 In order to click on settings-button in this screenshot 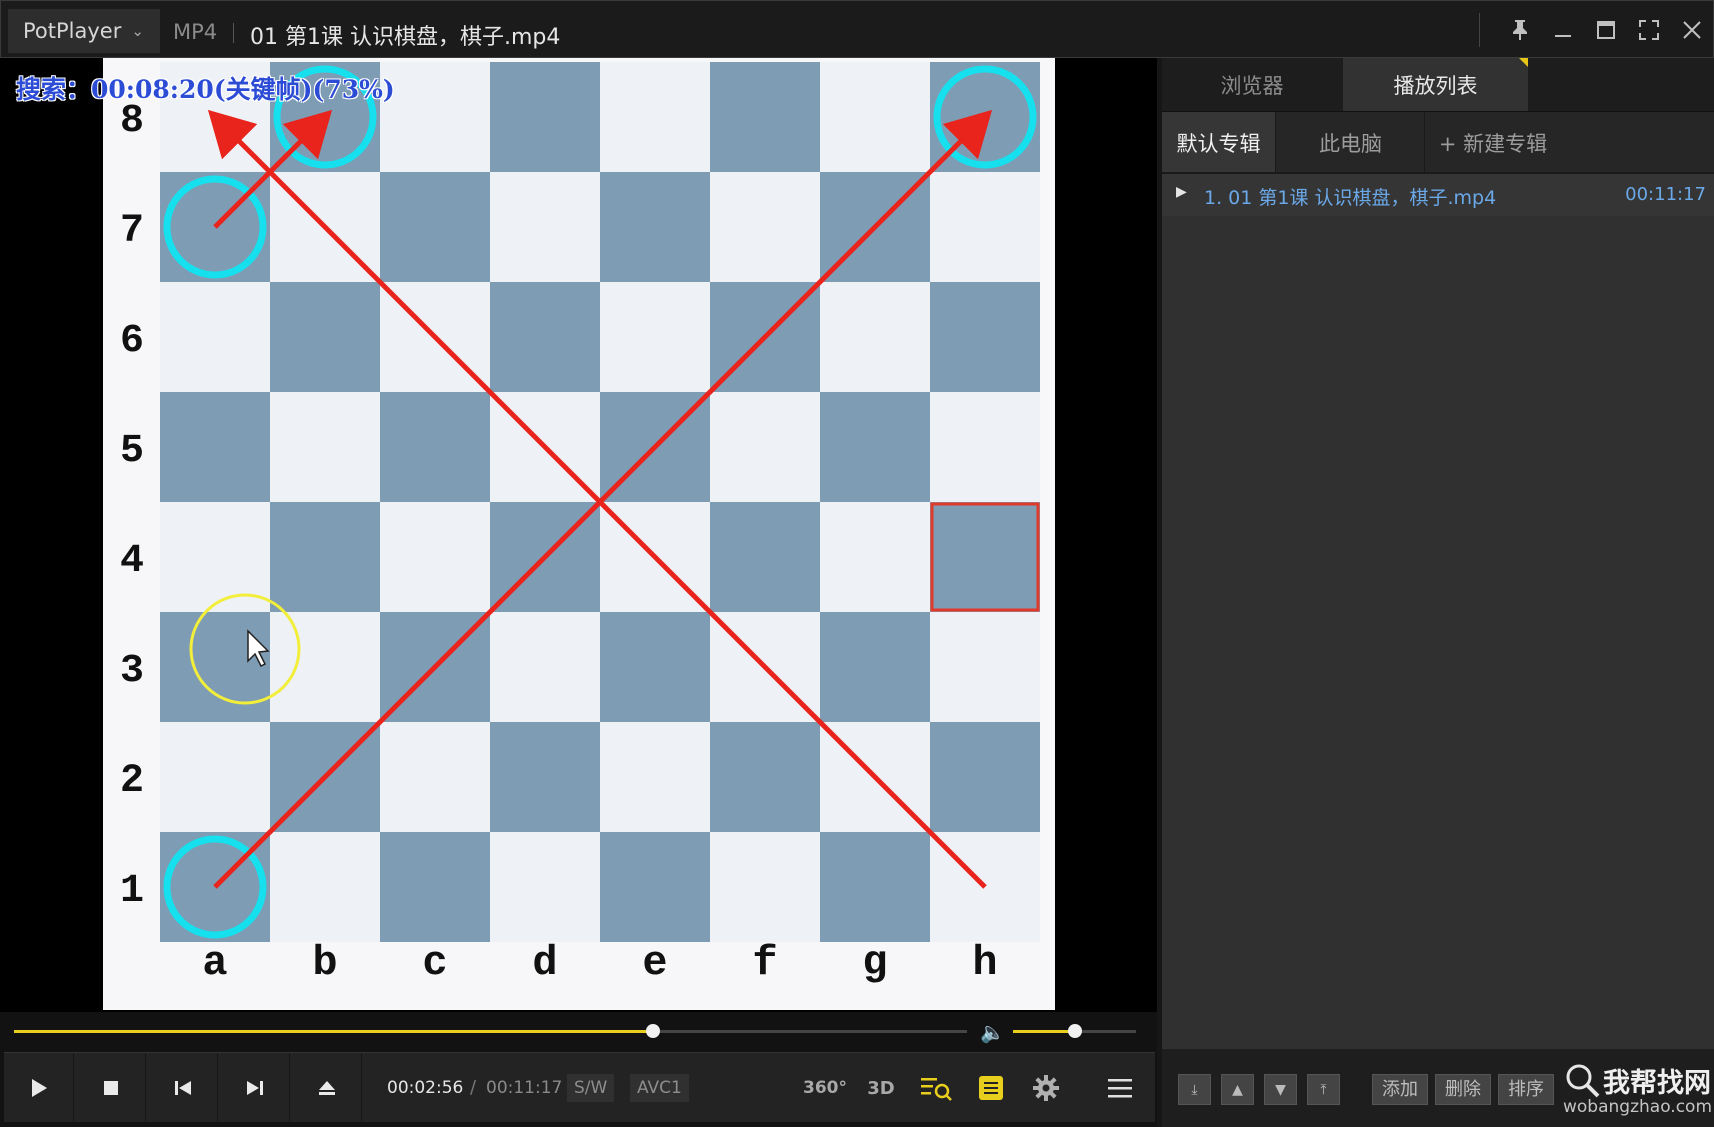, I will do `click(1046, 1088)`.